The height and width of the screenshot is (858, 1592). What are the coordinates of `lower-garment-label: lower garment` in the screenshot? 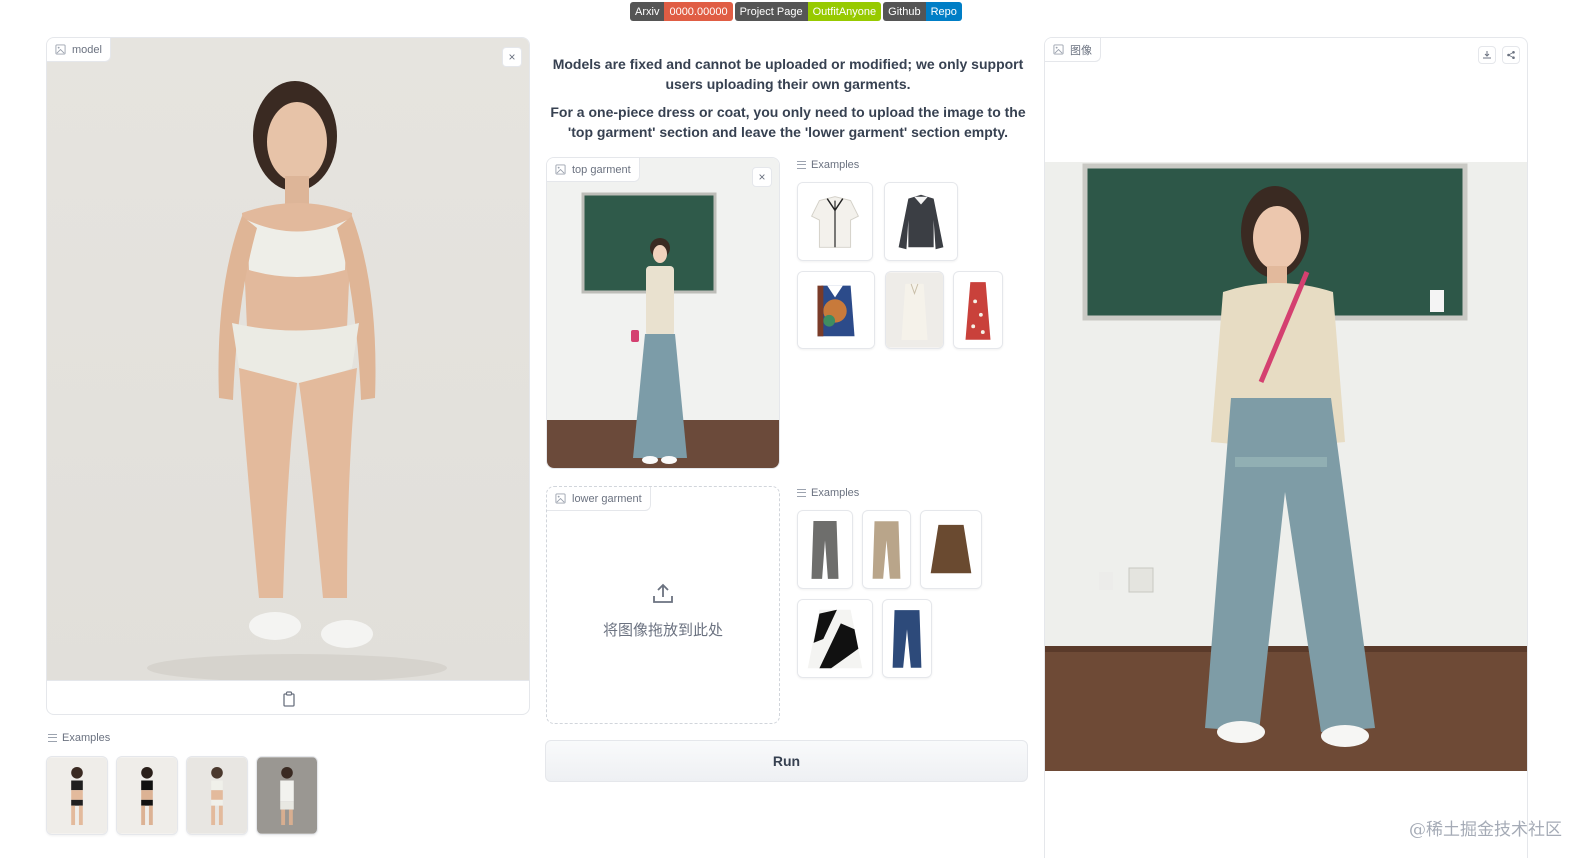 It's located at (599, 499).